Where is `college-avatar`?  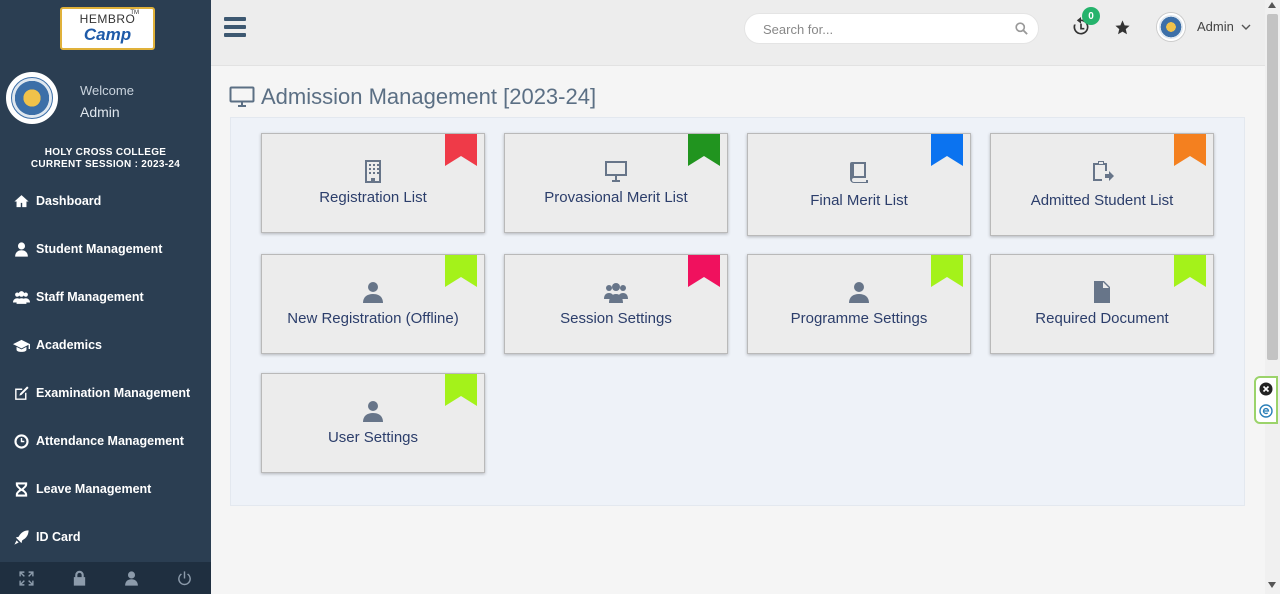 college-avatar is located at coordinates (32, 98).